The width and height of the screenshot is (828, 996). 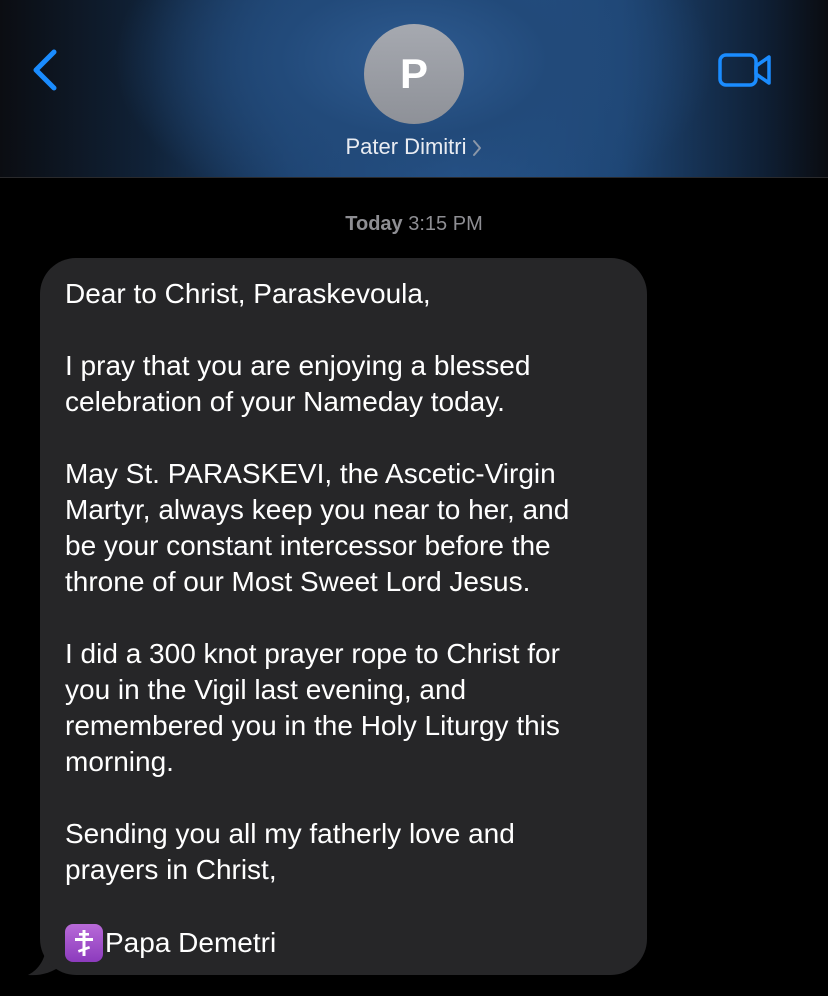 I want to click on message-line: Sending you all my fatherly love and, so click(x=290, y=833).